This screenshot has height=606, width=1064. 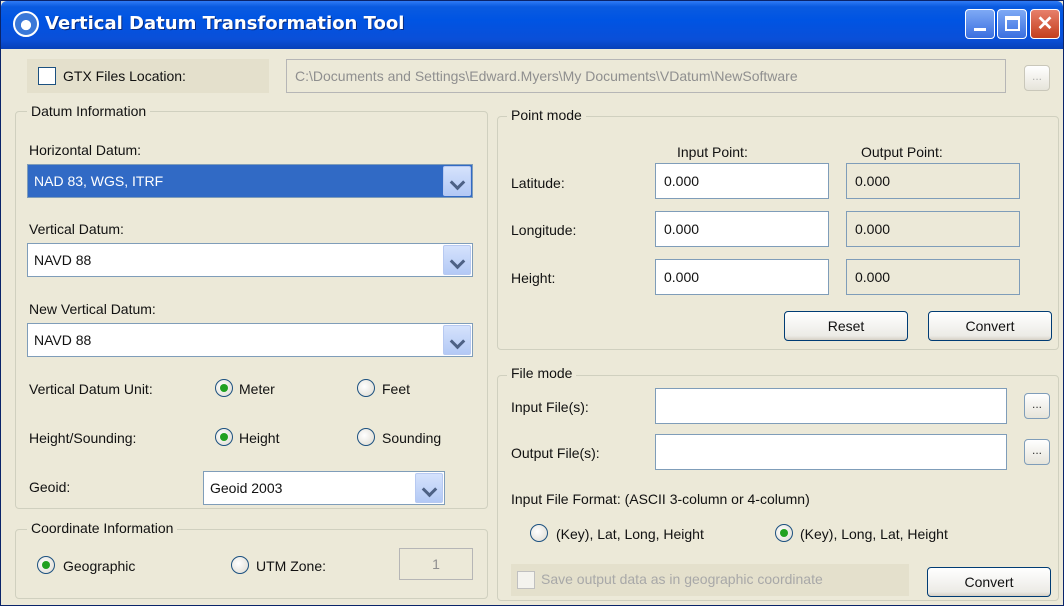 What do you see at coordinates (542, 373) in the screenshot?
I see `file-mode-legend: File mode` at bounding box center [542, 373].